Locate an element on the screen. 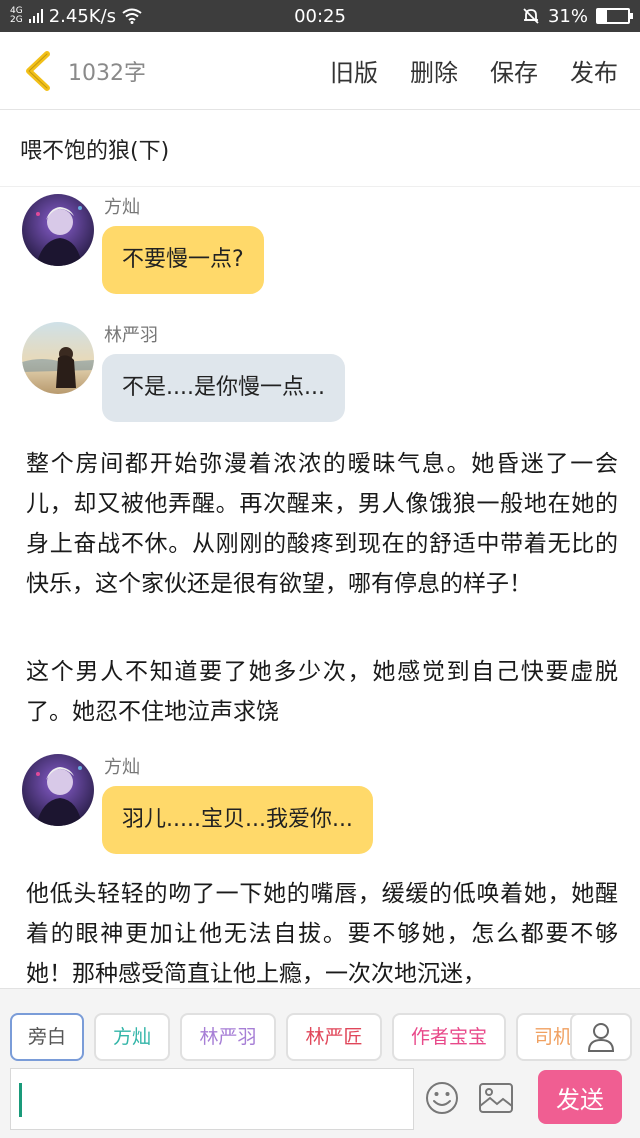 The height and width of the screenshot is (1138, 640). save-button: 保存 is located at coordinates (514, 70).